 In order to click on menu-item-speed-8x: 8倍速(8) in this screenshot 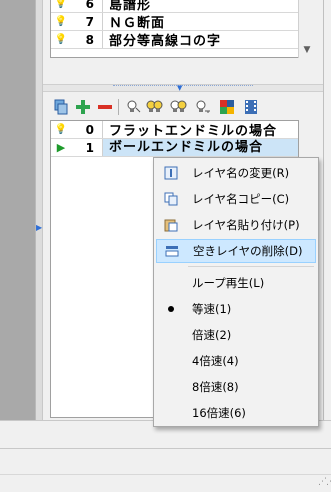, I will do `click(236, 387)`.